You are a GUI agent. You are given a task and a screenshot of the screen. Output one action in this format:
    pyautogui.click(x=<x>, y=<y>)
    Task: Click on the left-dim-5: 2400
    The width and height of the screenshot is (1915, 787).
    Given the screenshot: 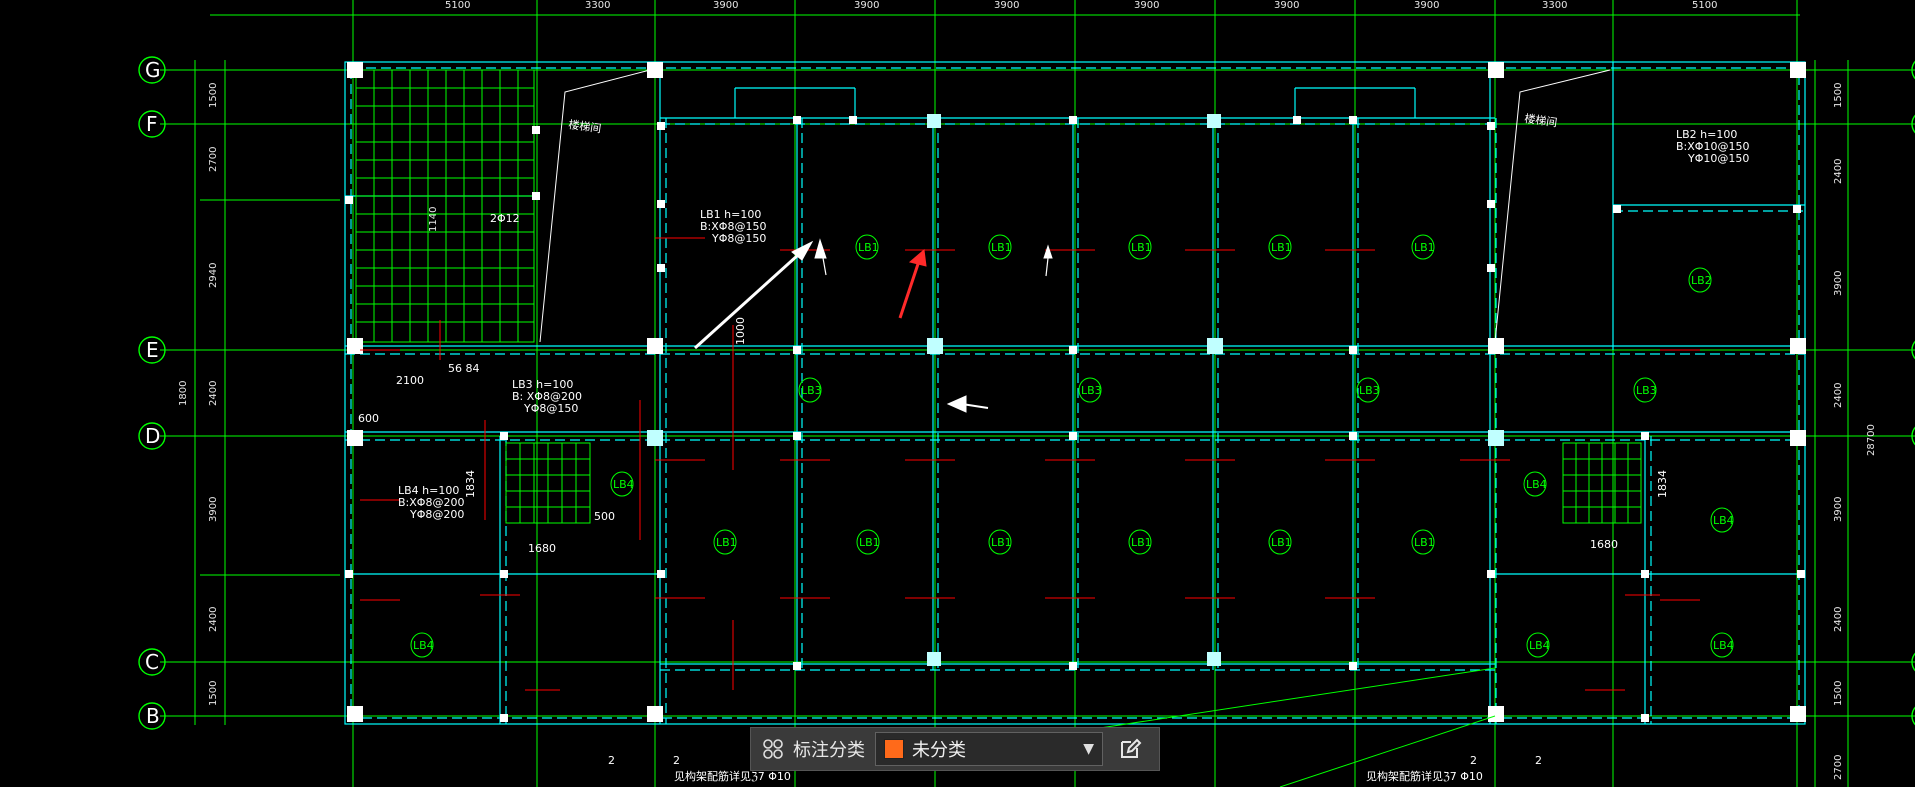 What is the action you would take?
    pyautogui.click(x=213, y=393)
    